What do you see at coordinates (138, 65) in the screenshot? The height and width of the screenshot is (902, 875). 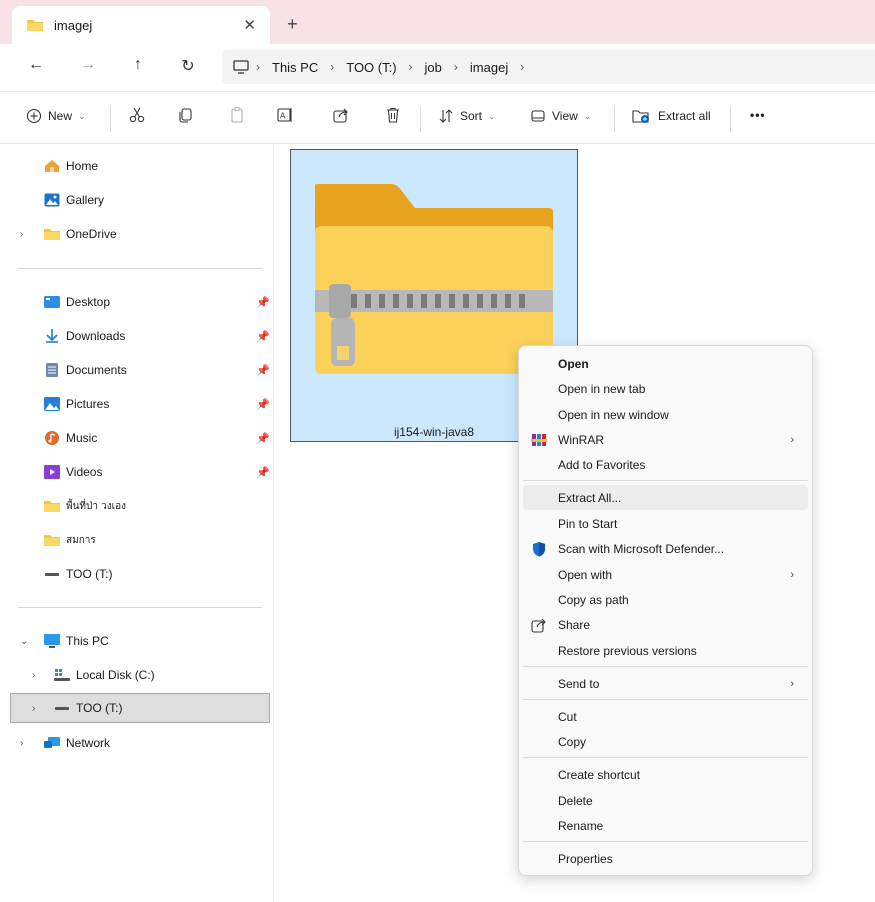 I see `up-button: ↑` at bounding box center [138, 65].